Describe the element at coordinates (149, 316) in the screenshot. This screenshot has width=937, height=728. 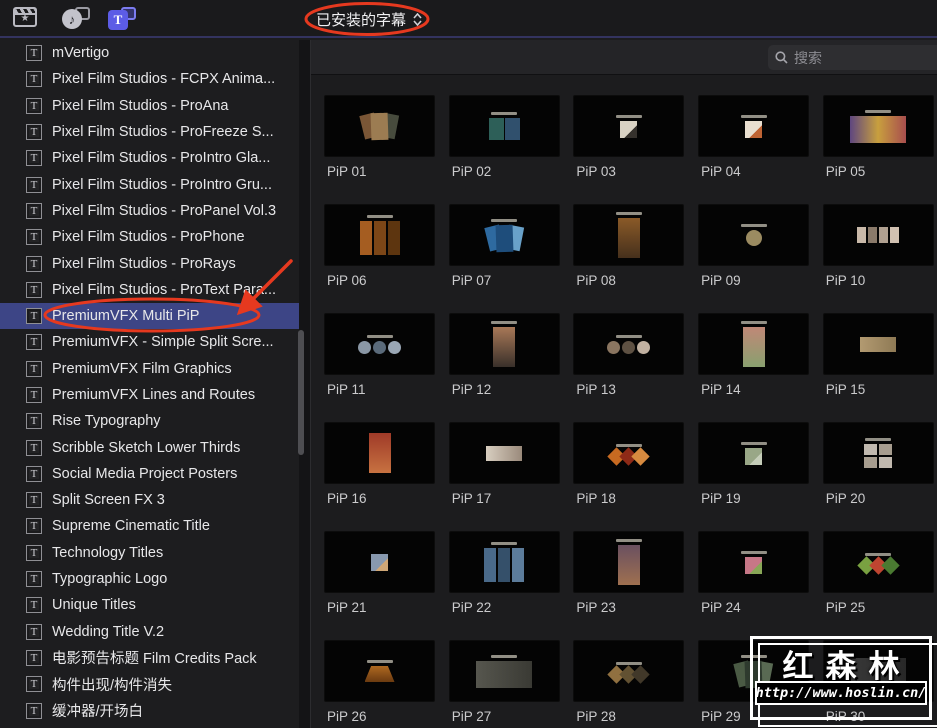
I see `sidebar-item: T PremiumVFX Multi PiP` at that location.